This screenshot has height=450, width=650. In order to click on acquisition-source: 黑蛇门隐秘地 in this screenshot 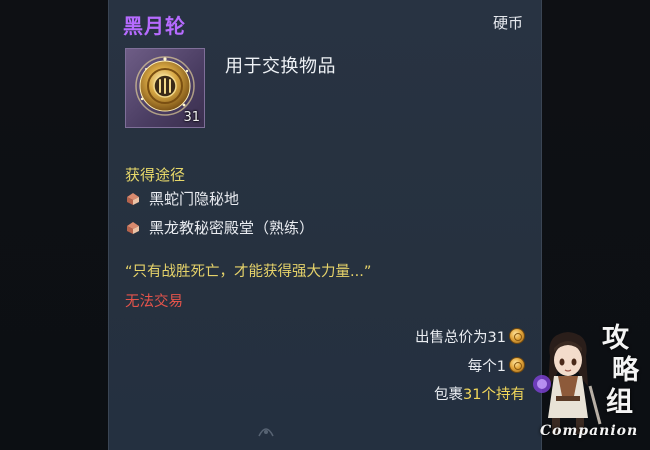, I will do `click(182, 198)`.